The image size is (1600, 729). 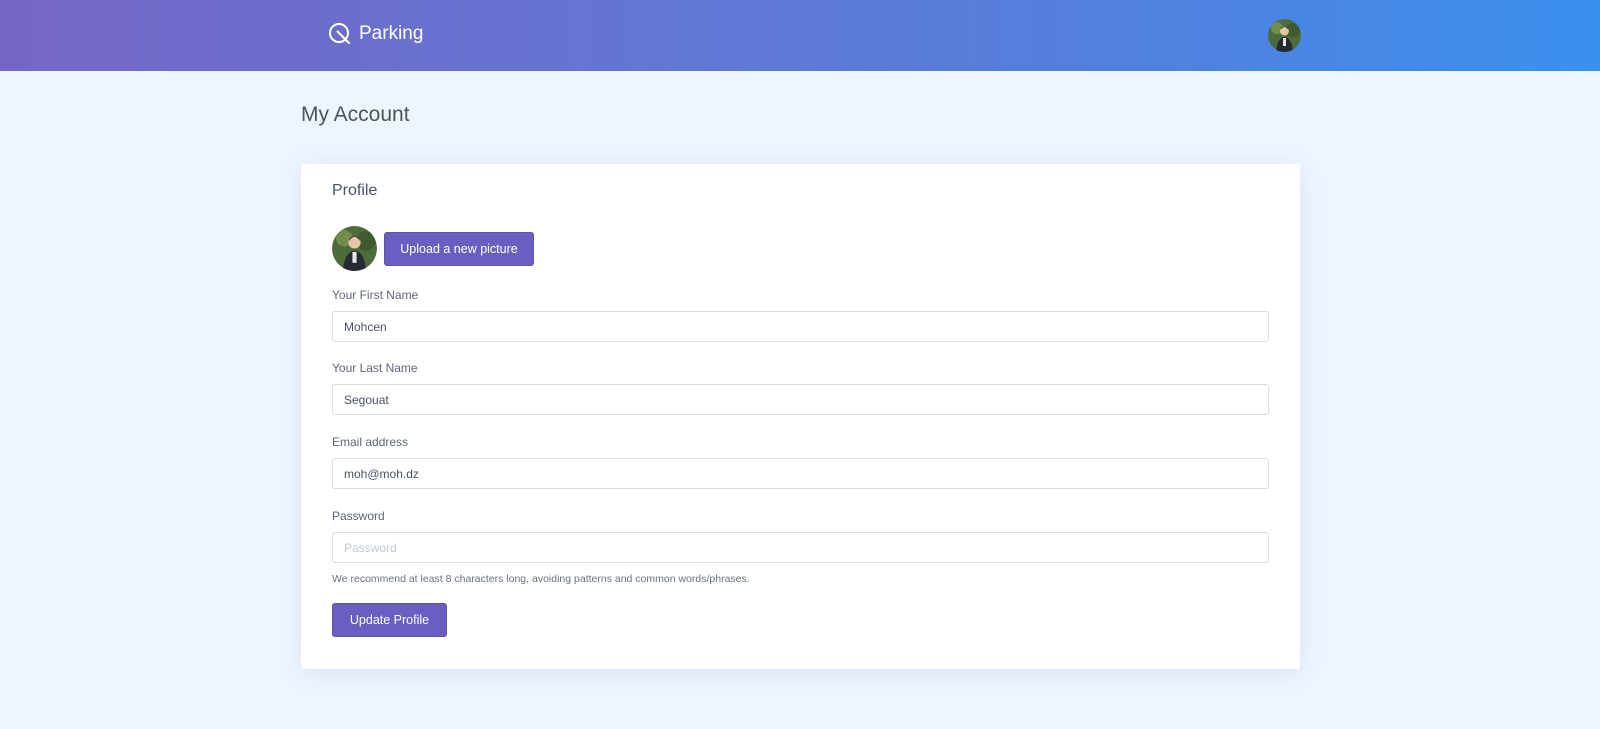 What do you see at coordinates (355, 190) in the screenshot?
I see `profile-card-title: Profile` at bounding box center [355, 190].